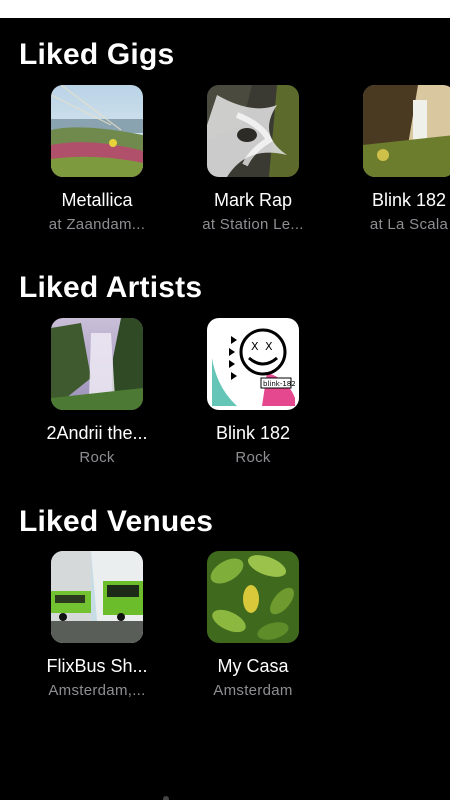 The width and height of the screenshot is (450, 800). Describe the element at coordinates (111, 287) in the screenshot. I see `section-title-liked-artists: Liked Artists` at that location.